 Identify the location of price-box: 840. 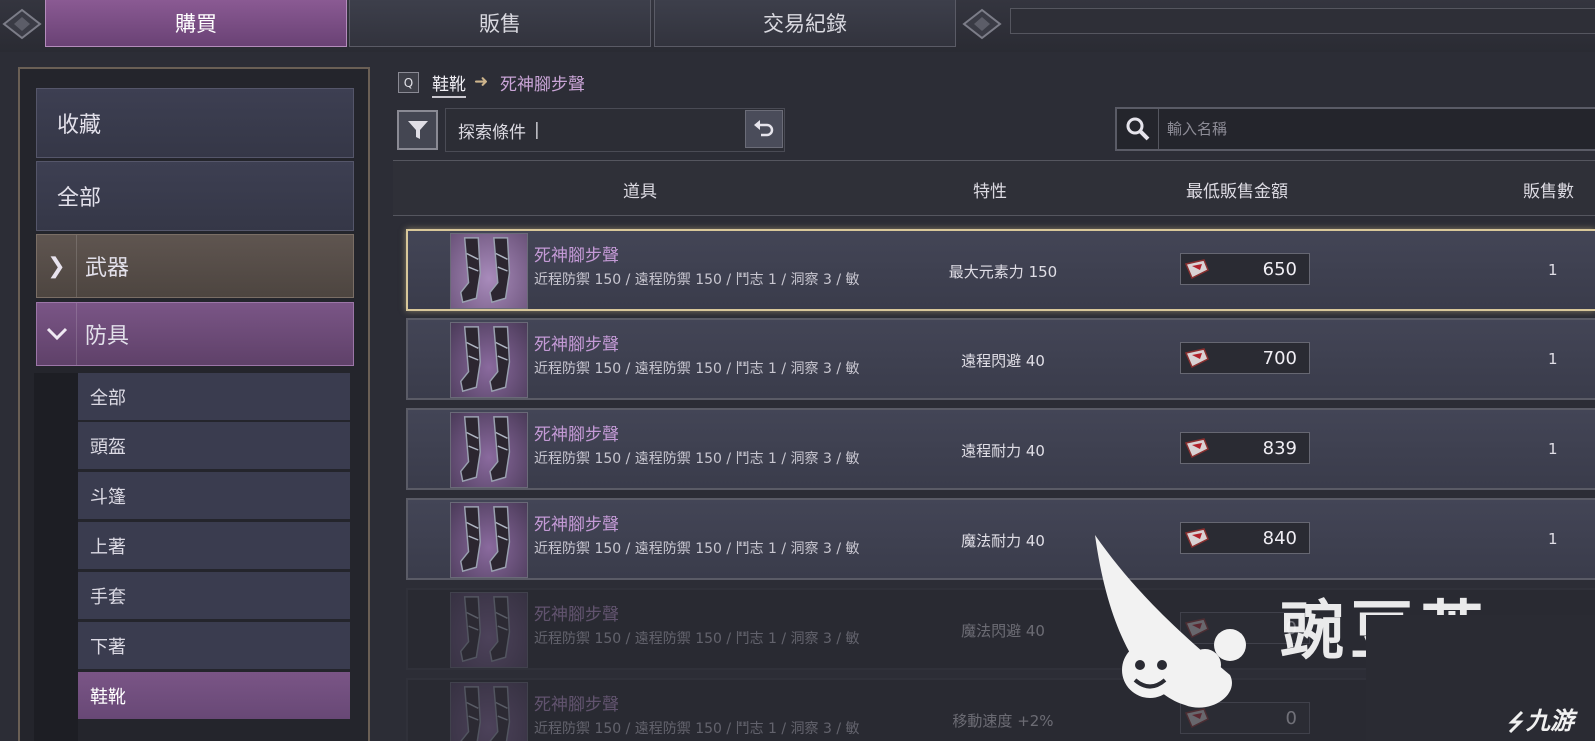
(1245, 538).